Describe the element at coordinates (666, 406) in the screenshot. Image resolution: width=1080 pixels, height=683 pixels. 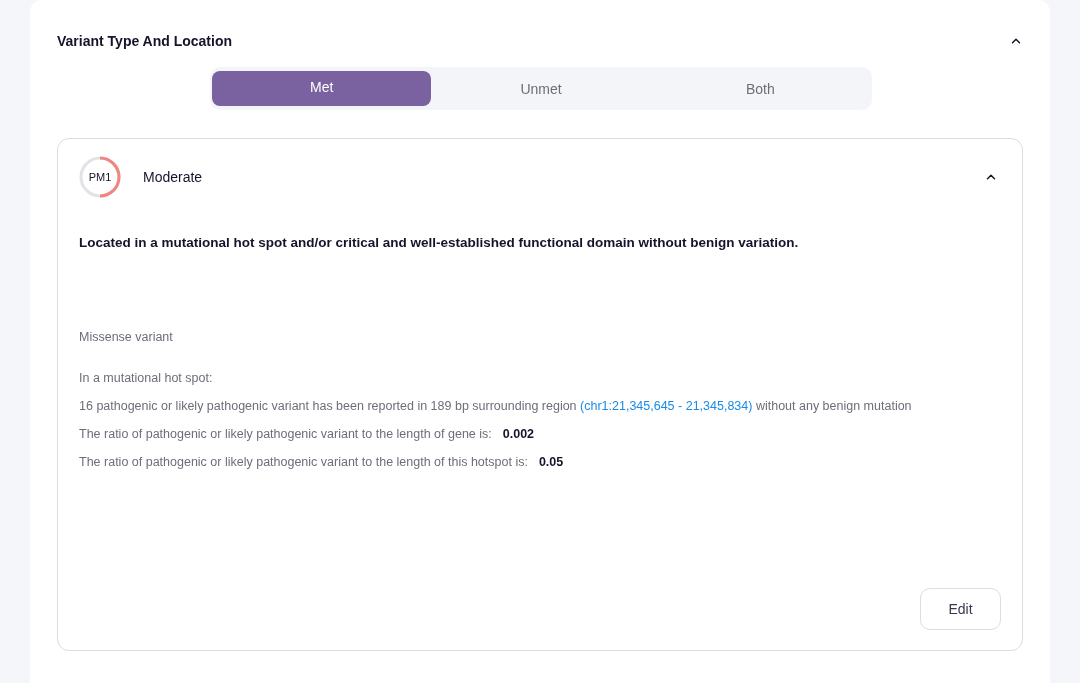
I see `region-link: (chr1:21,345,645 - 21,345,834)` at that location.